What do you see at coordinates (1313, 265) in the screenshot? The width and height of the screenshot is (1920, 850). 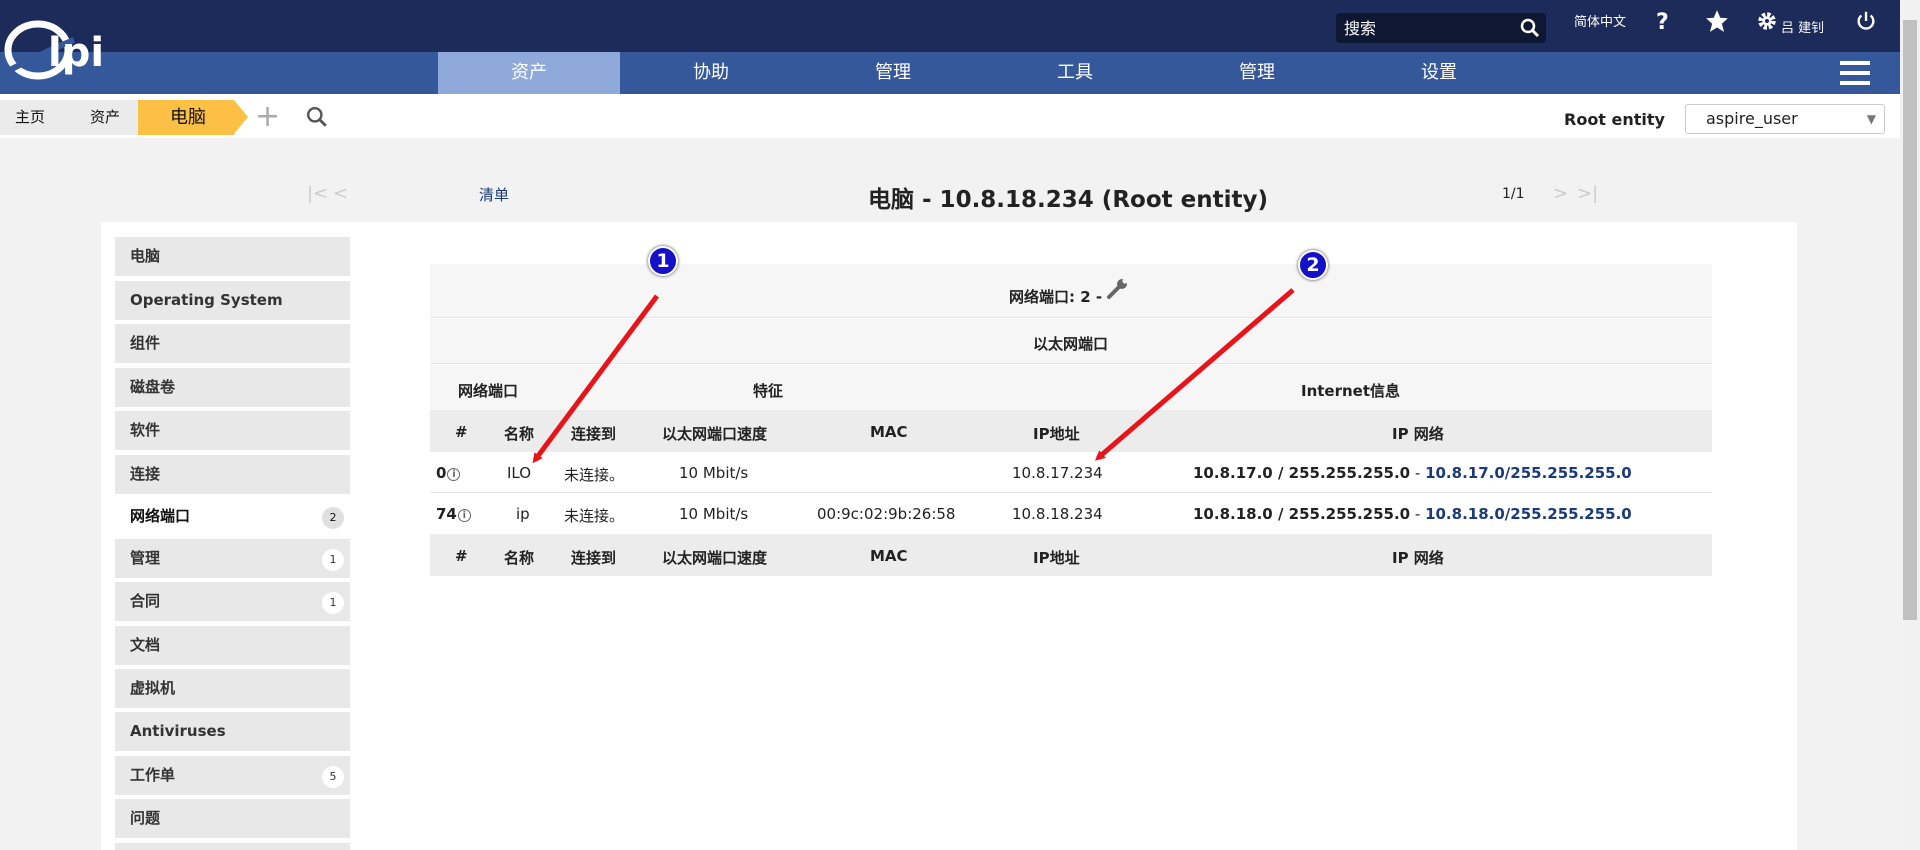 I see `annotation-marker-2: 2` at bounding box center [1313, 265].